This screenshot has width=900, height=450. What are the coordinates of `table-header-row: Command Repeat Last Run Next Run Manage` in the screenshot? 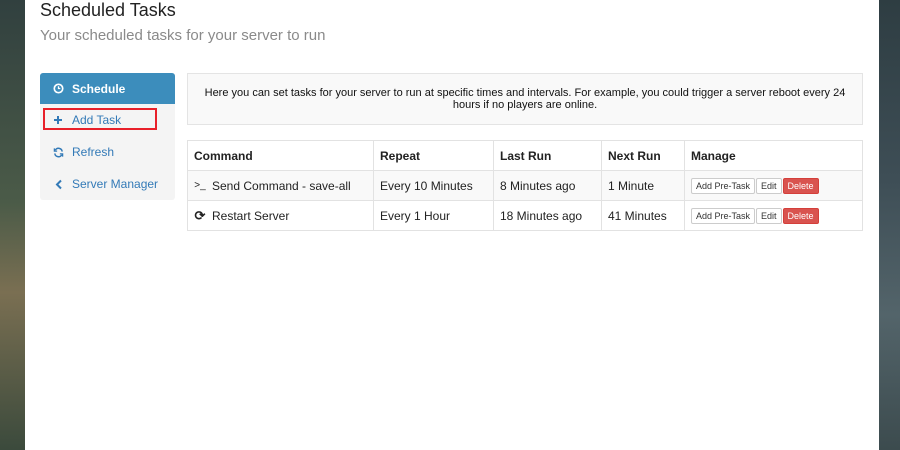 It's located at (525, 155).